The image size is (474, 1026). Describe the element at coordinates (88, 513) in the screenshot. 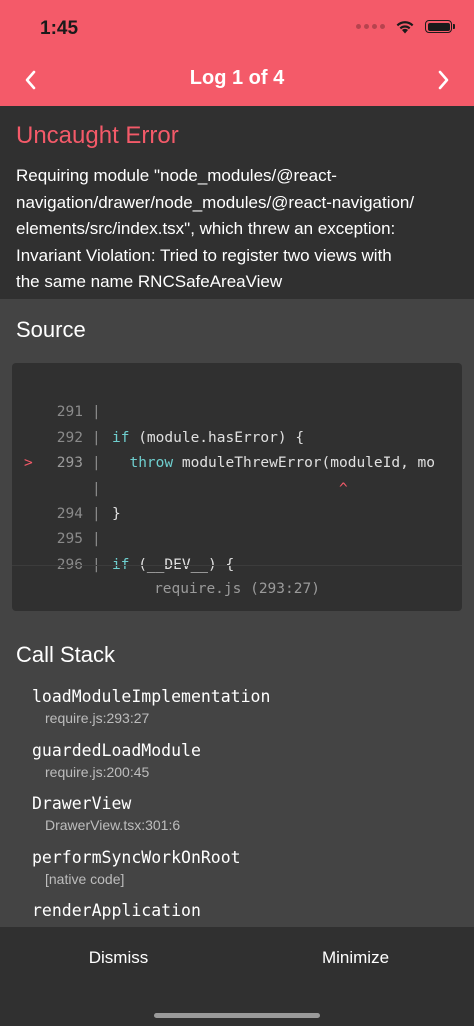

I see `code-line: 294 |}` at that location.